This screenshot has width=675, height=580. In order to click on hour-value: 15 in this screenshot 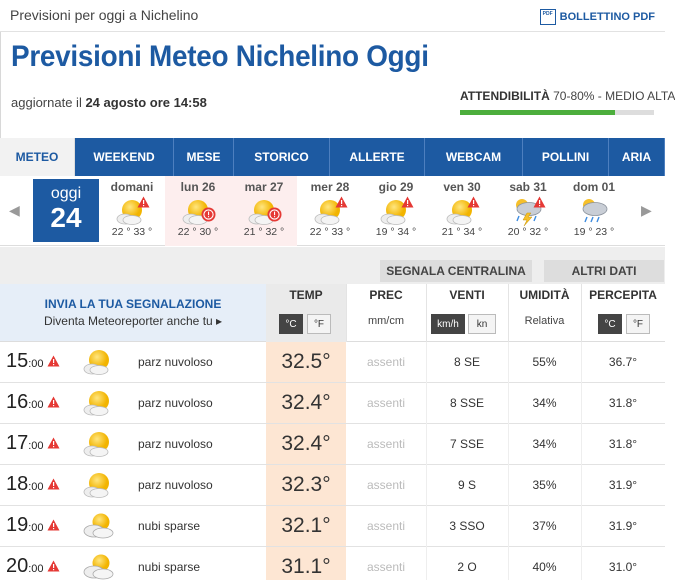, I will do `click(17, 361)`.